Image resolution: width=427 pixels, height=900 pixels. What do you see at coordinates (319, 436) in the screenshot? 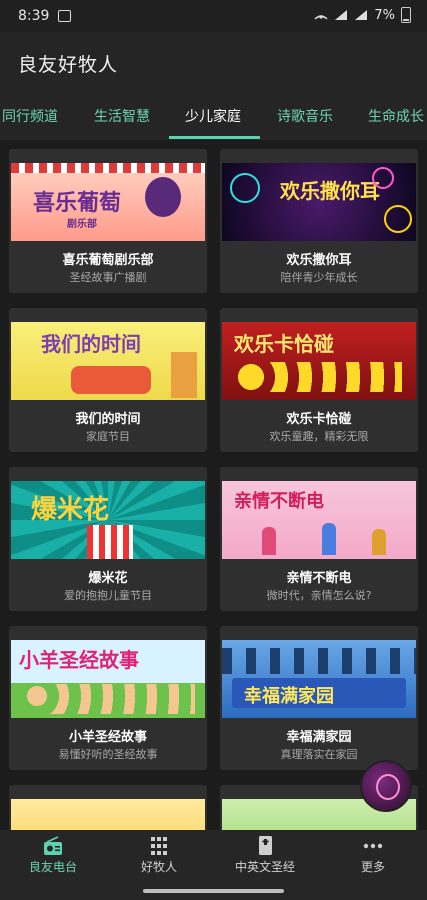
I see `program-subtitle: 欢乐童趣，精彩无限` at bounding box center [319, 436].